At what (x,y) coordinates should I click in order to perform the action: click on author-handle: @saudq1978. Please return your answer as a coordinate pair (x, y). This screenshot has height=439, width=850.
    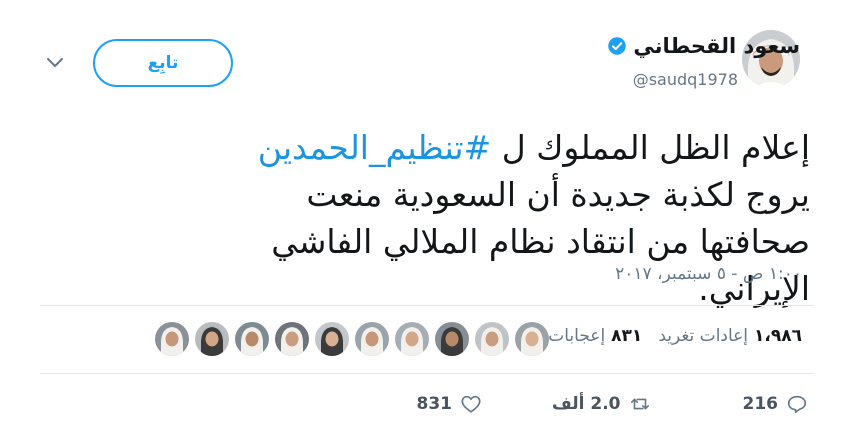
    Looking at the image, I should click on (685, 79).